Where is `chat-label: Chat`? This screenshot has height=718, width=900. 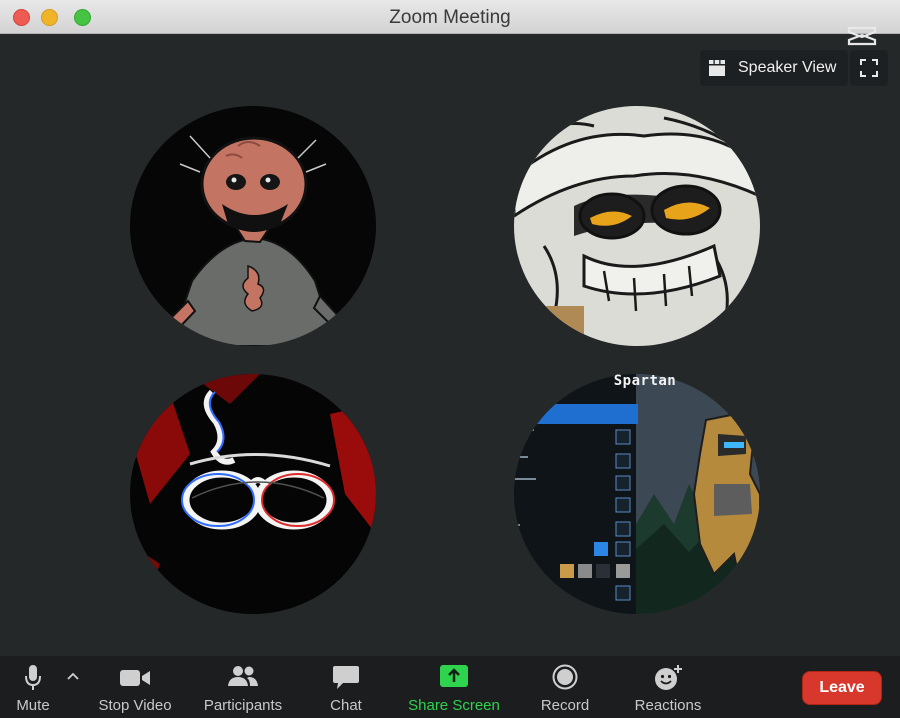
chat-label: Chat is located at coordinates (346, 705).